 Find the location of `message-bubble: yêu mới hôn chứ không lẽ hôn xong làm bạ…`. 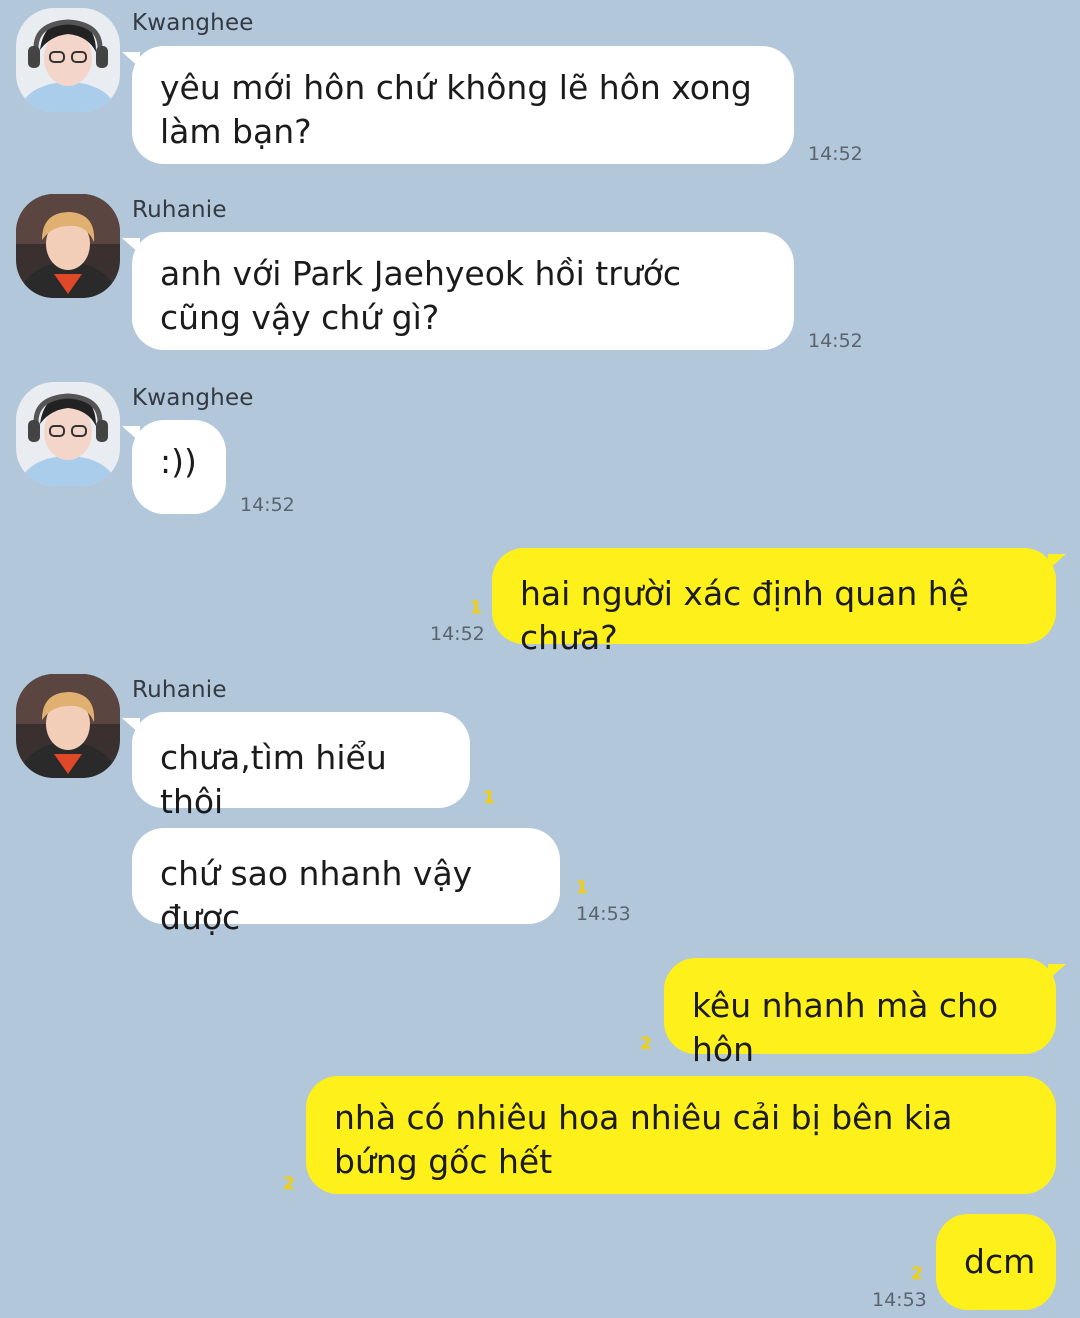

message-bubble: yêu mới hôn chứ không lẽ hôn xong làm bạ… is located at coordinates (458, 105).